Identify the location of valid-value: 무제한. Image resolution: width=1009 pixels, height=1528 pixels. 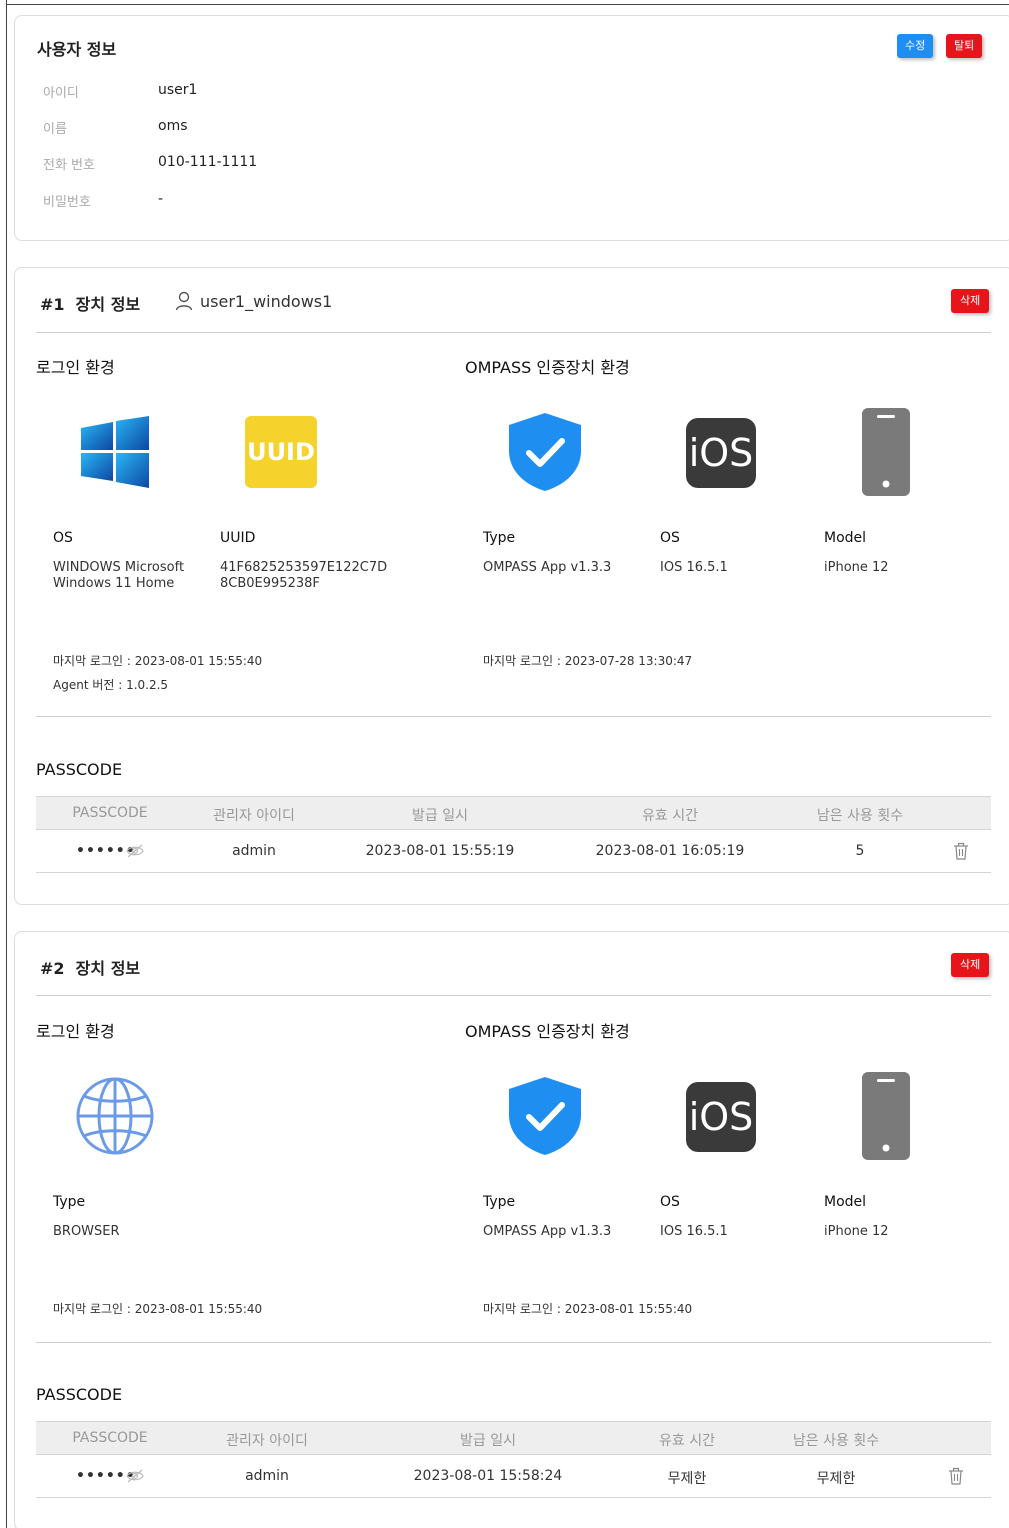
(687, 1479).